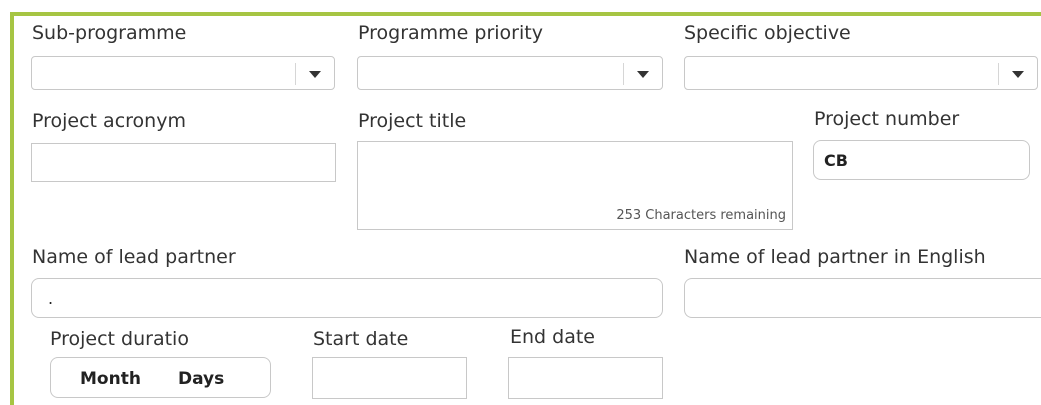  I want to click on characters-remaining-hint: 253 Characters remaining, so click(701, 215).